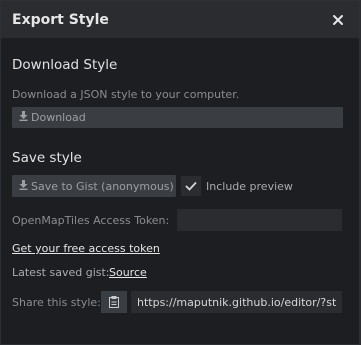 This screenshot has height=345, width=361. I want to click on clipboard-icon, so click(114, 302).